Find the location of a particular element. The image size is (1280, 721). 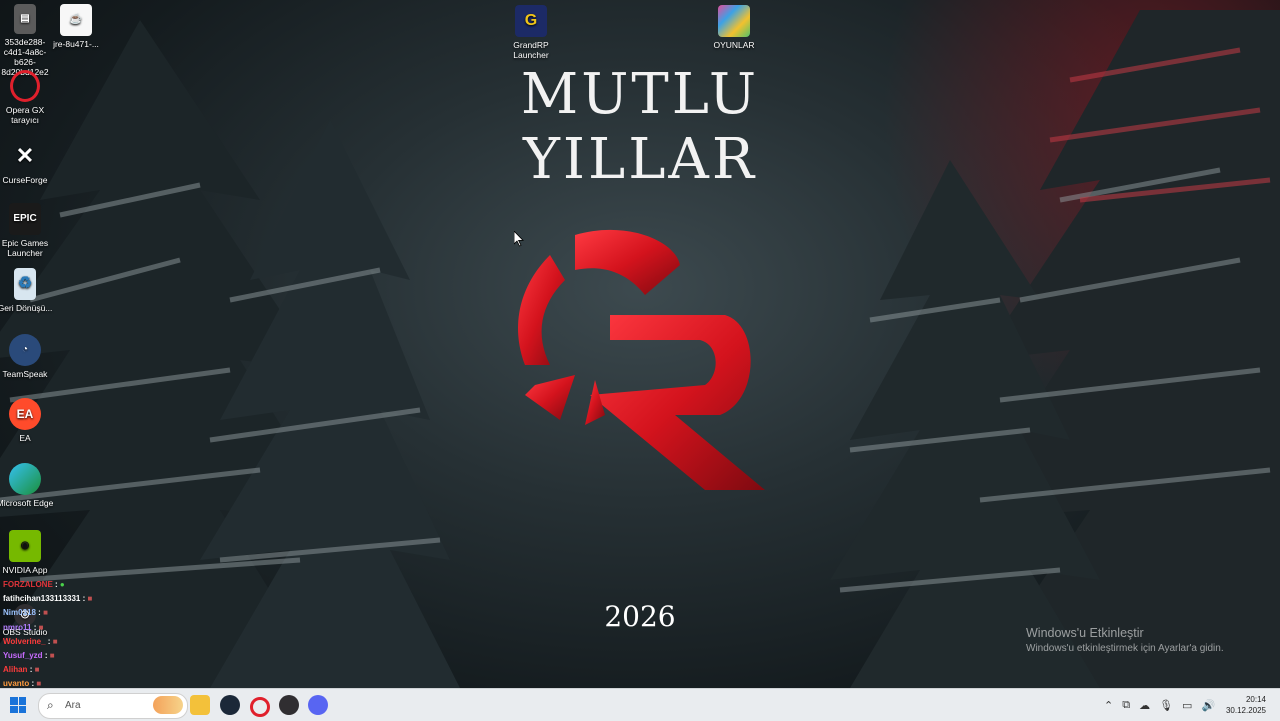

taskbar: ⌕ Ara ⌃ ⧉ ☁ 🎙 ▭ 🔊 20:14 30.12.2025 is located at coordinates (640, 704).